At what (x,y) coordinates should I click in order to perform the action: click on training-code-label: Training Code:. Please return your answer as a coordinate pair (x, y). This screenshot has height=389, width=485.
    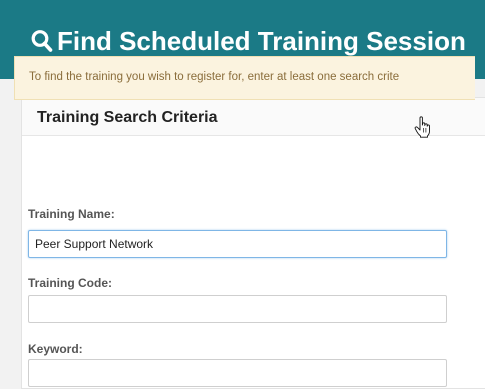
    Looking at the image, I should click on (70, 283).